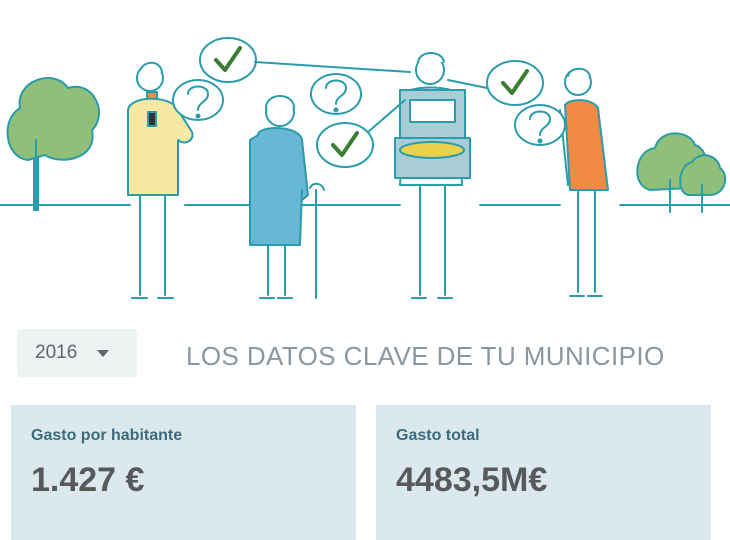 This screenshot has width=730, height=540. I want to click on check-bubble-icon, so click(305, 60).